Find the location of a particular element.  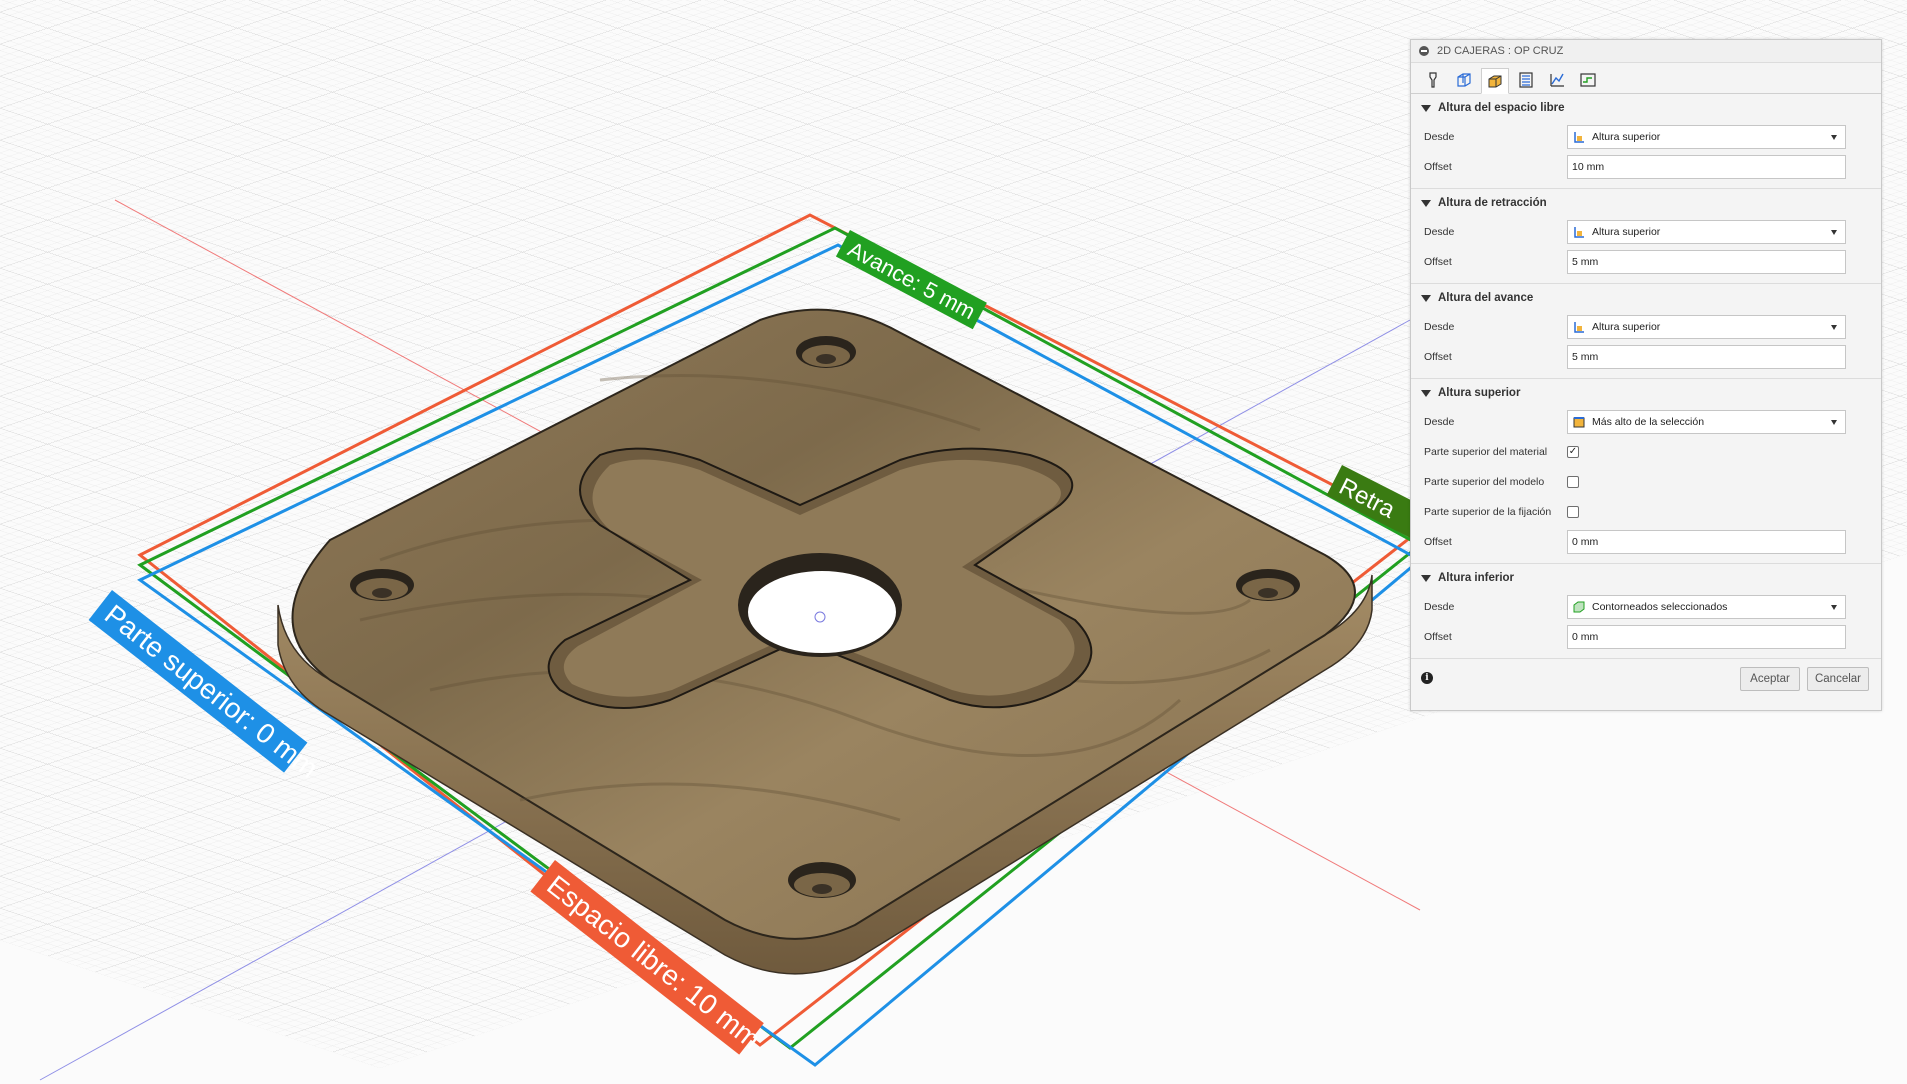

row-model-top: Parte superior del modelo is located at coordinates (1646, 482).